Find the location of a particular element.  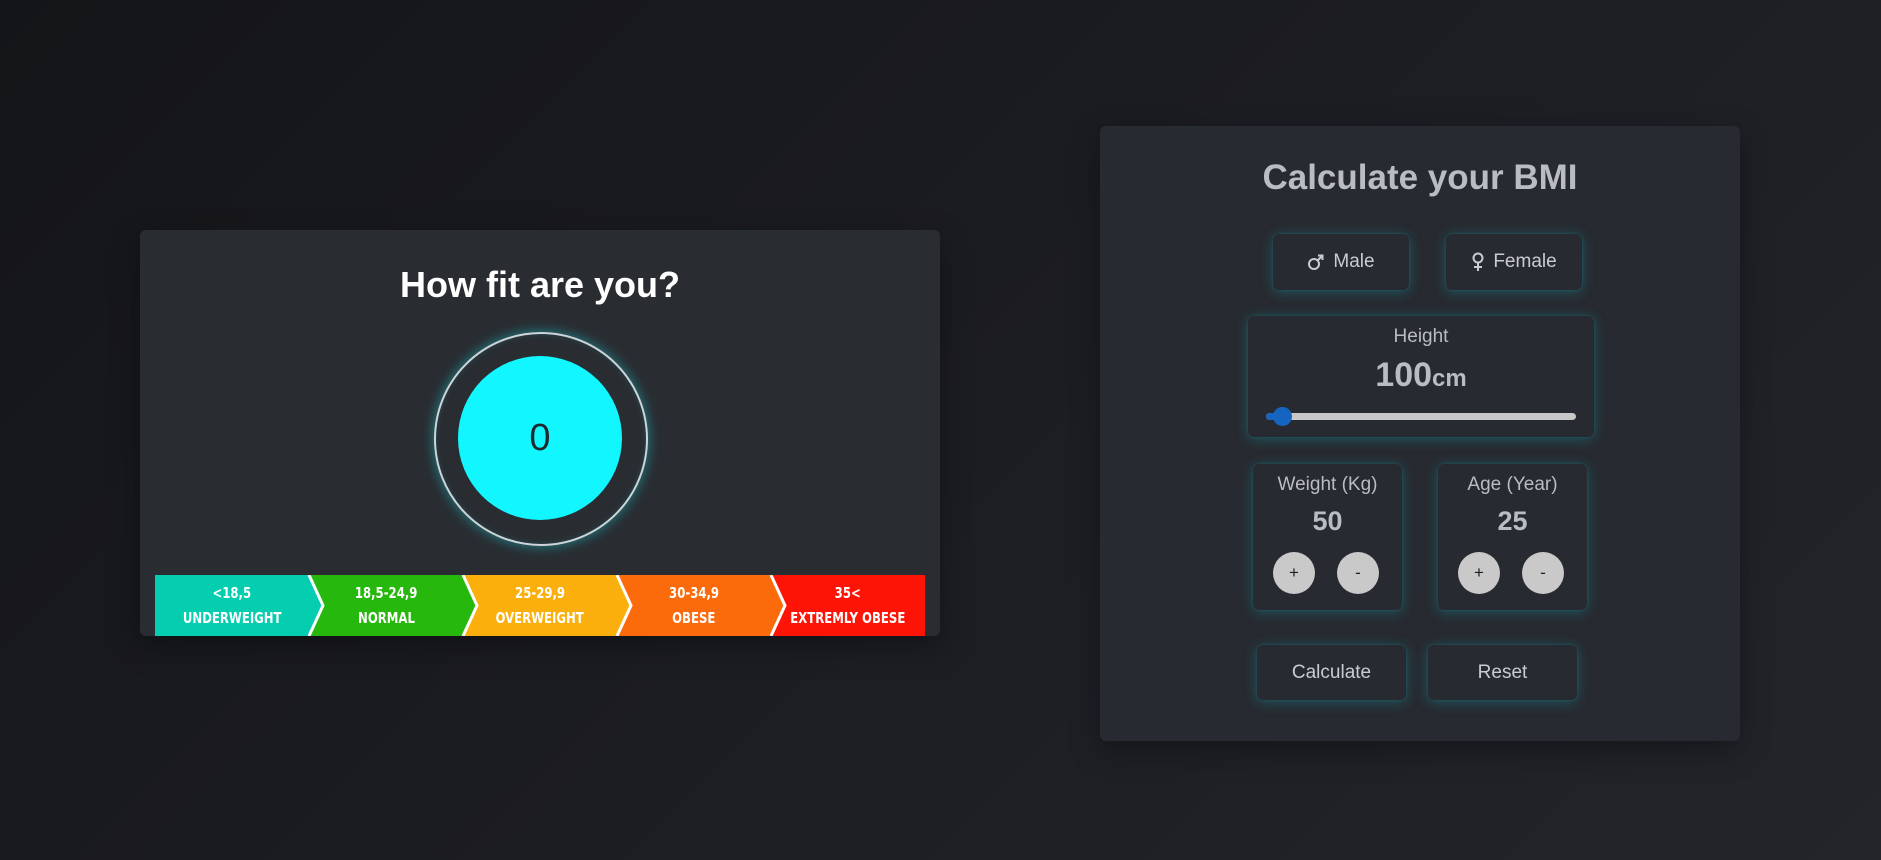

calculator-title: Calculate your BMI is located at coordinates (1420, 177).